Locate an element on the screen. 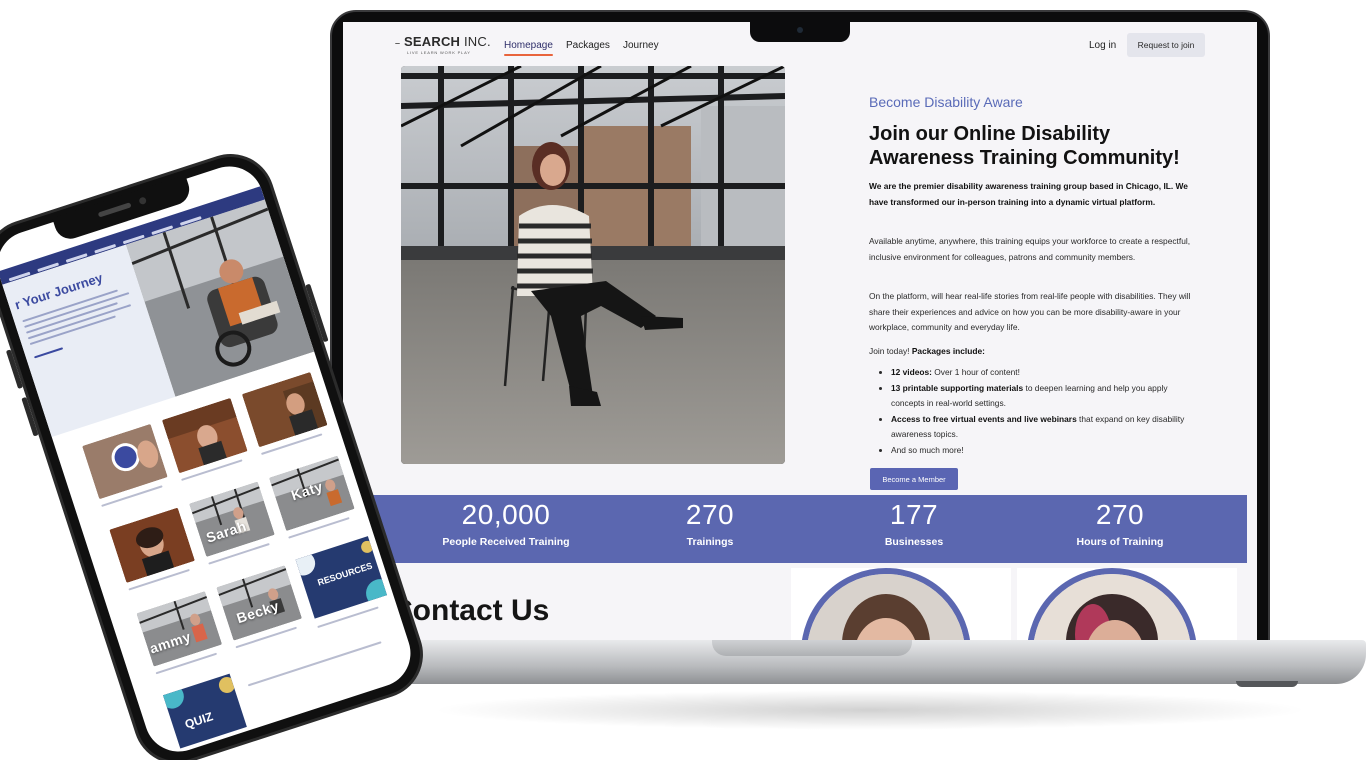 The height and width of the screenshot is (760, 1368). request-to-join-button: Request to join is located at coordinates (1166, 45).